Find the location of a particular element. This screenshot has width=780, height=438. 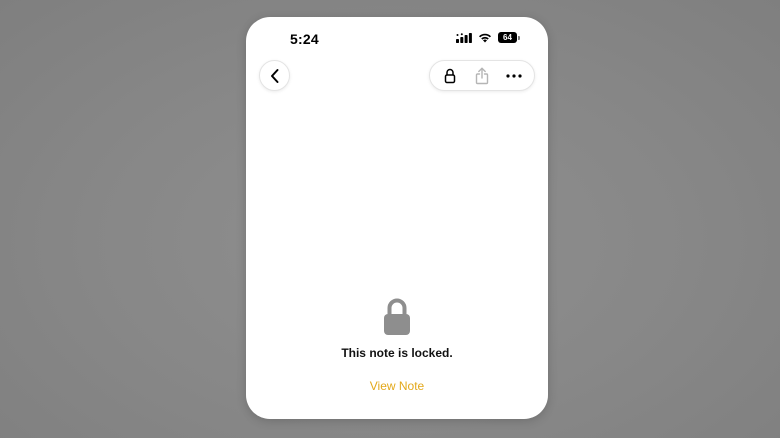

share-icon is located at coordinates (482, 75).